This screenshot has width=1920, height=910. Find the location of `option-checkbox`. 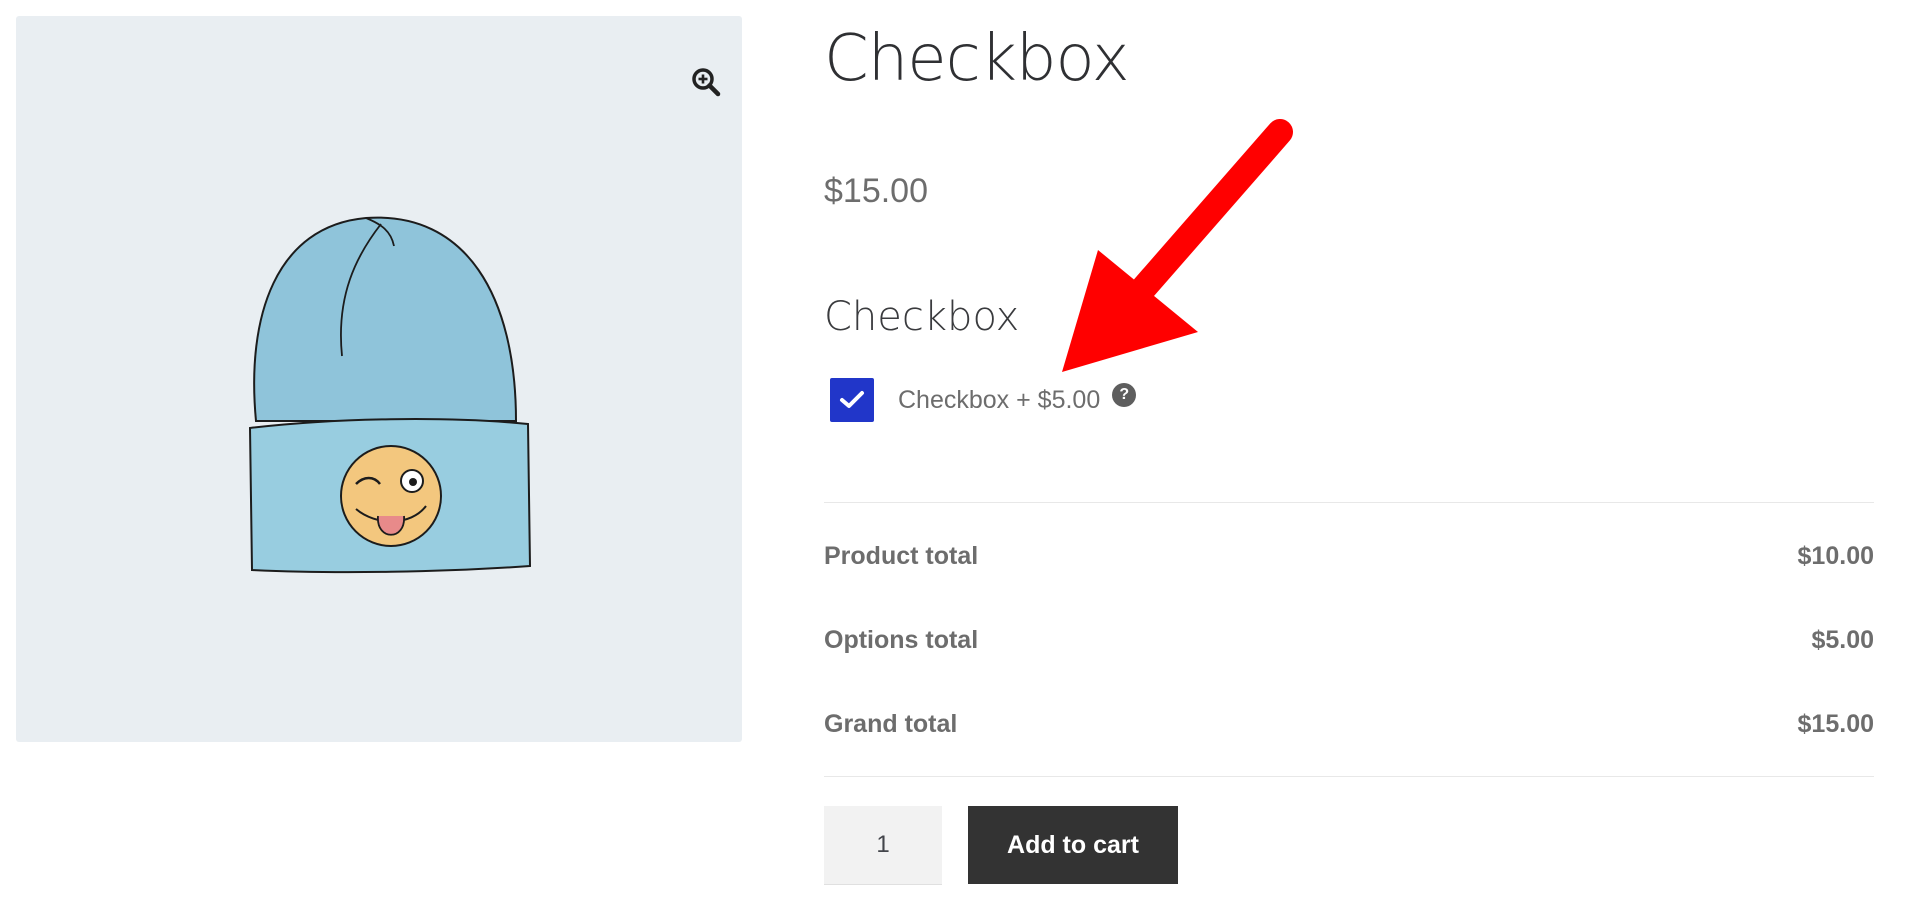

option-checkbox is located at coordinates (852, 400).